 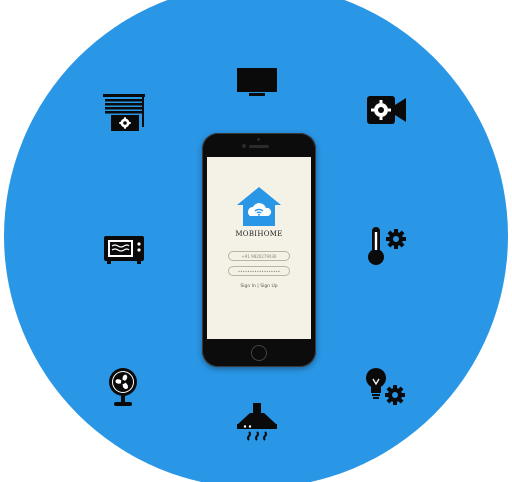 What do you see at coordinates (258, 139) in the screenshot?
I see `phone-sensor` at bounding box center [258, 139].